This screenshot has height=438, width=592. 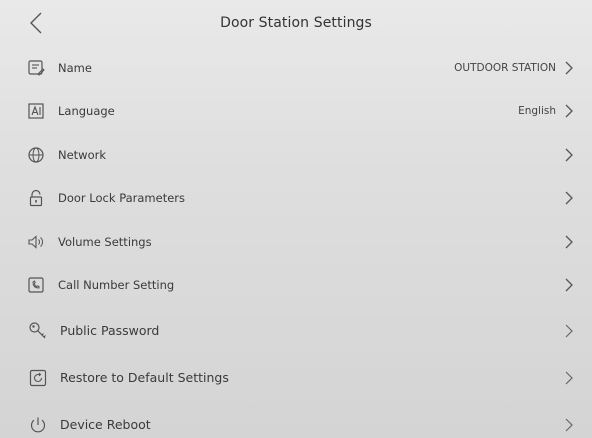 What do you see at coordinates (36, 198) in the screenshot?
I see `lock-icon` at bounding box center [36, 198].